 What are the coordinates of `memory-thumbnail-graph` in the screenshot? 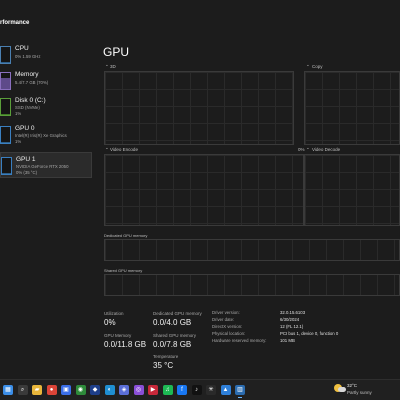 It's located at (5, 81).